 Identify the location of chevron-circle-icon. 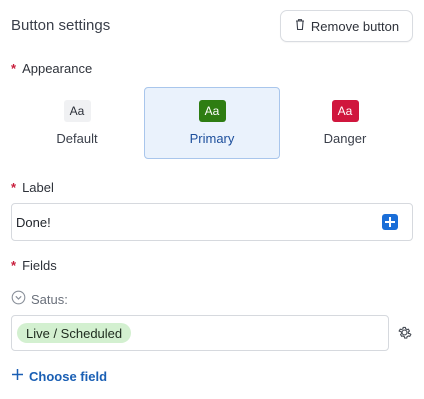
(18, 299).